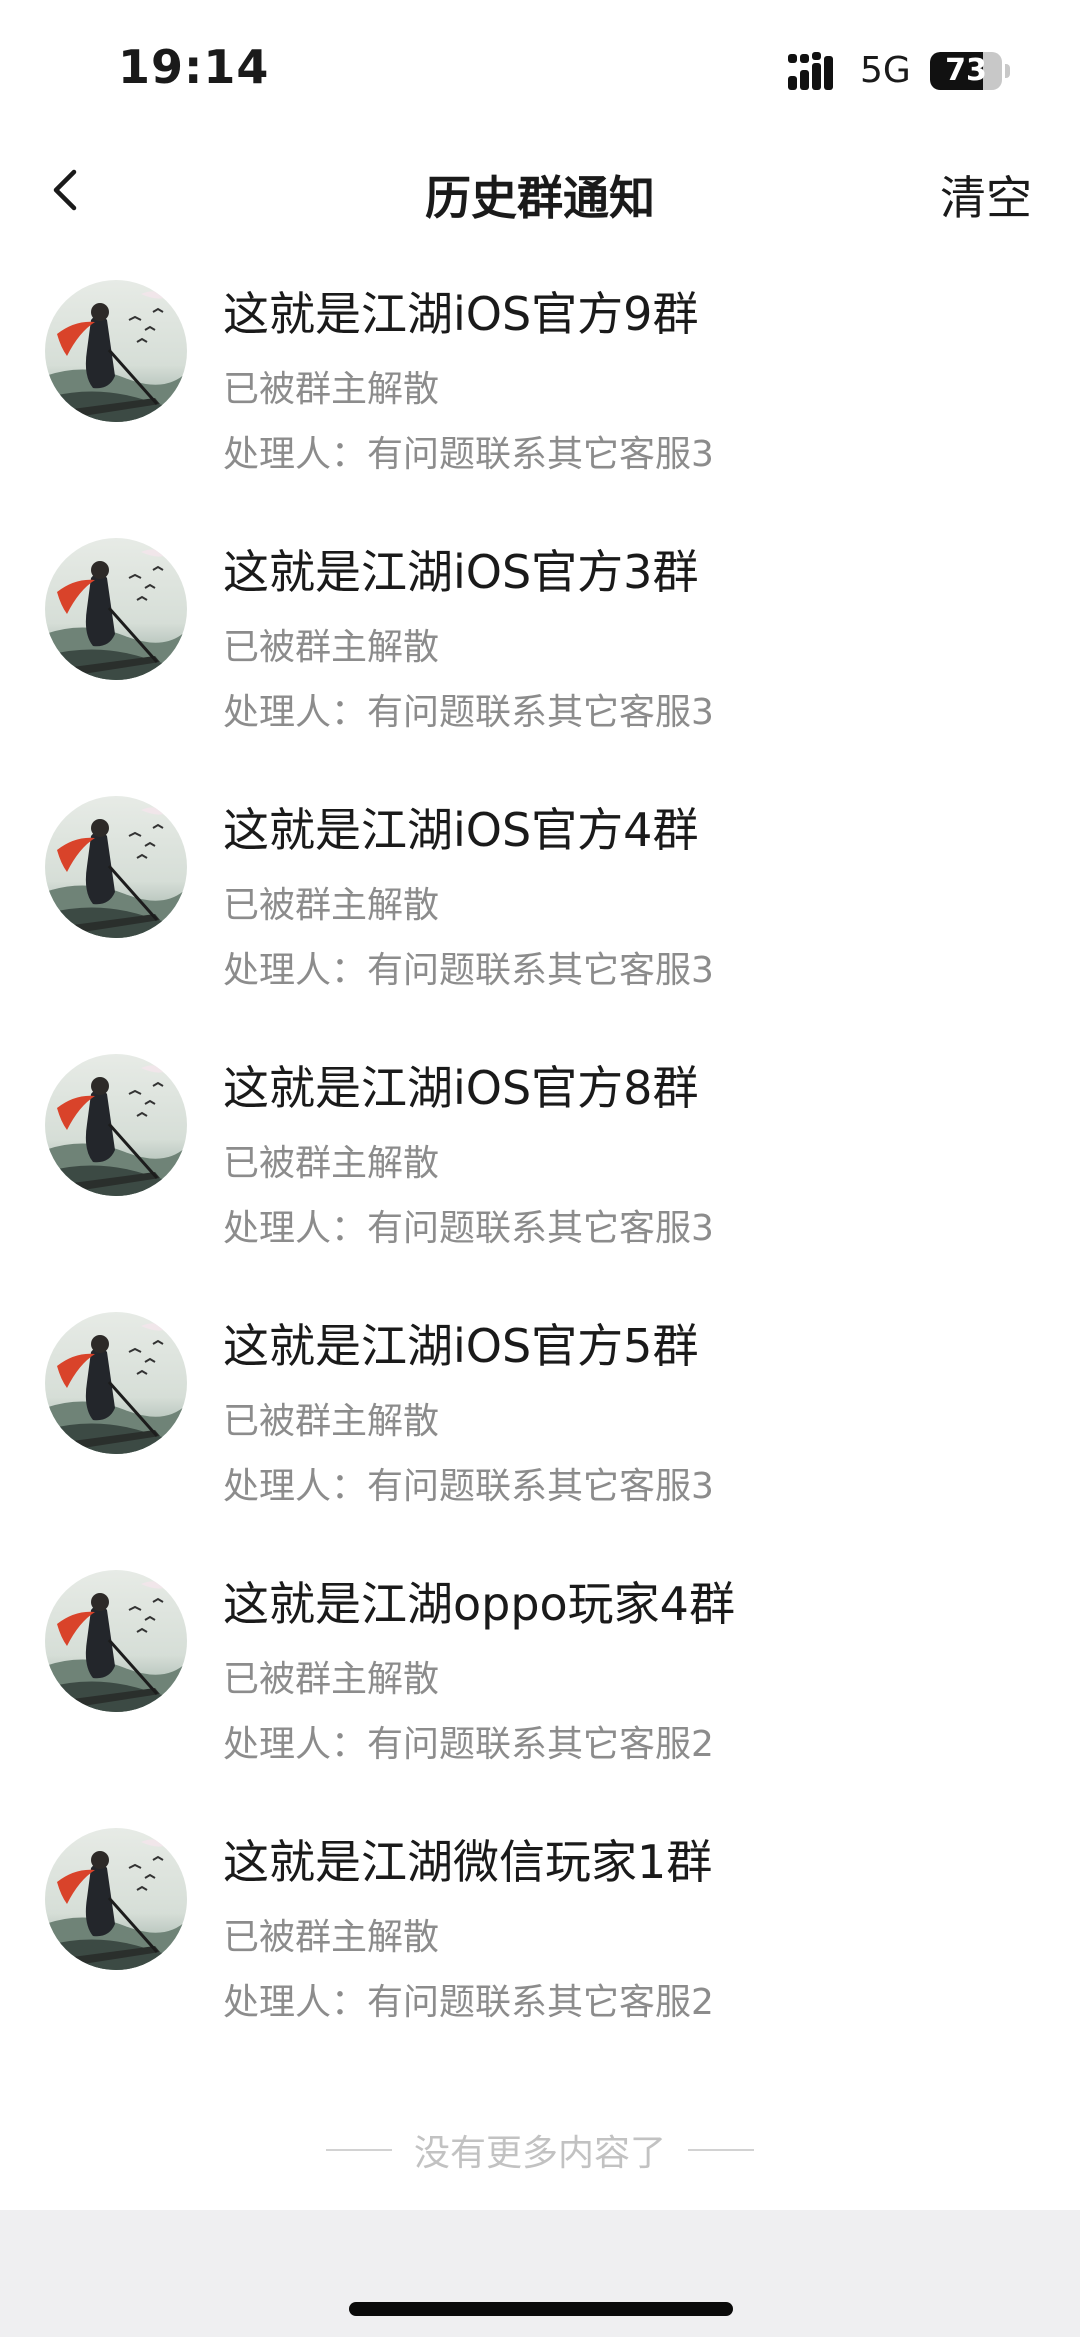  What do you see at coordinates (461, 830) in the screenshot?
I see `notice-group-name: 这就是江湖iOS官方4群` at bounding box center [461, 830].